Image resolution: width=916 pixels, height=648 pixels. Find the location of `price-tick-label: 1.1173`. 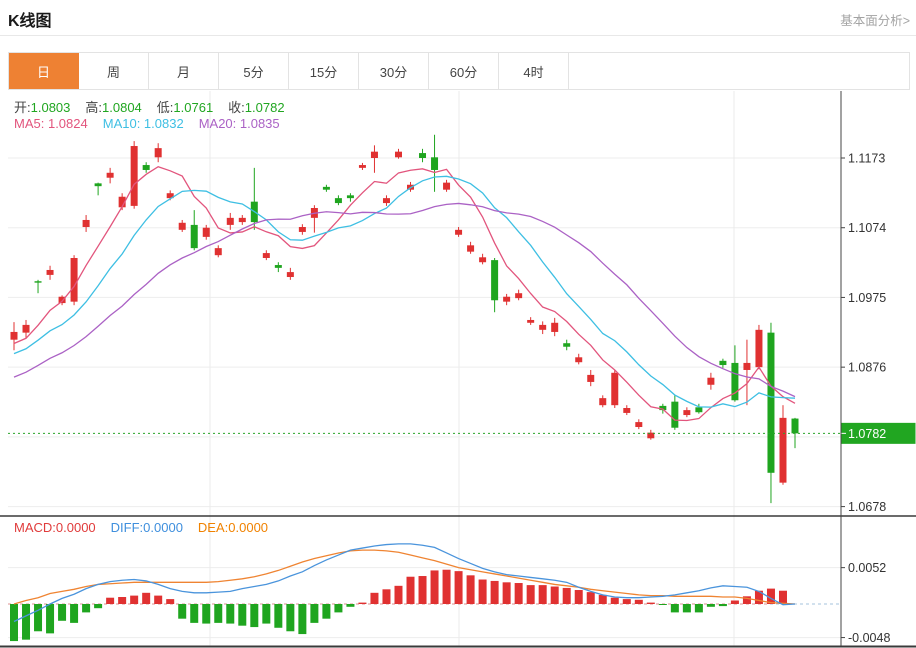

price-tick-label: 1.1173 is located at coordinates (866, 159).